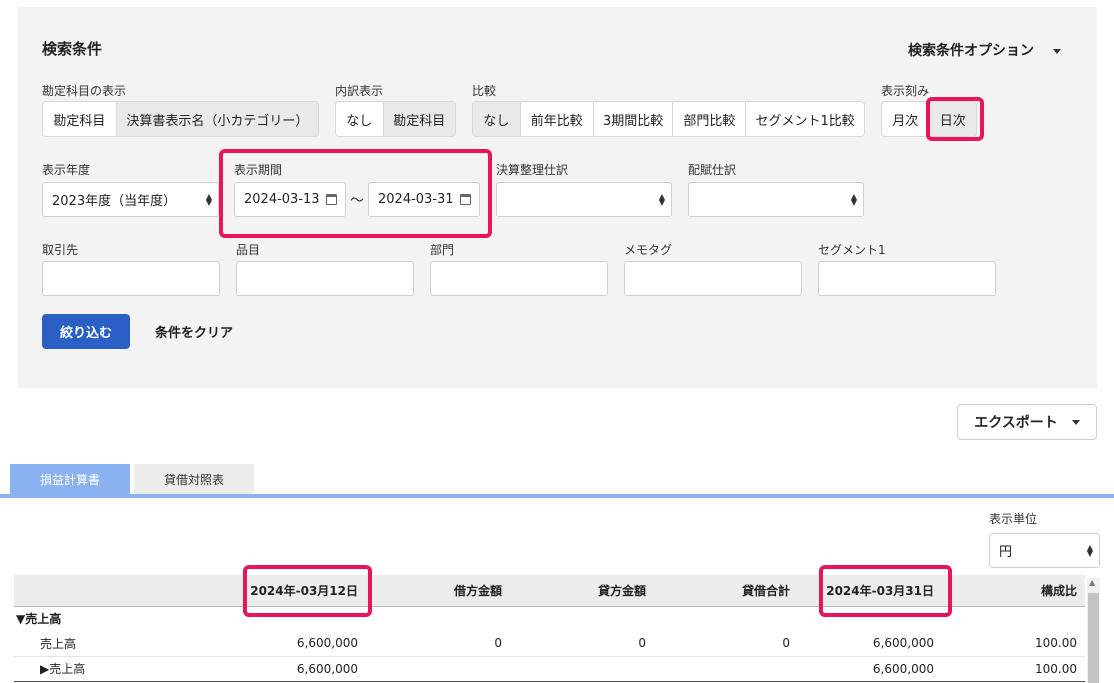 The height and width of the screenshot is (683, 1114). What do you see at coordinates (584, 199) in the screenshot?
I see `closing-entry-select: ▲ ▼` at bounding box center [584, 199].